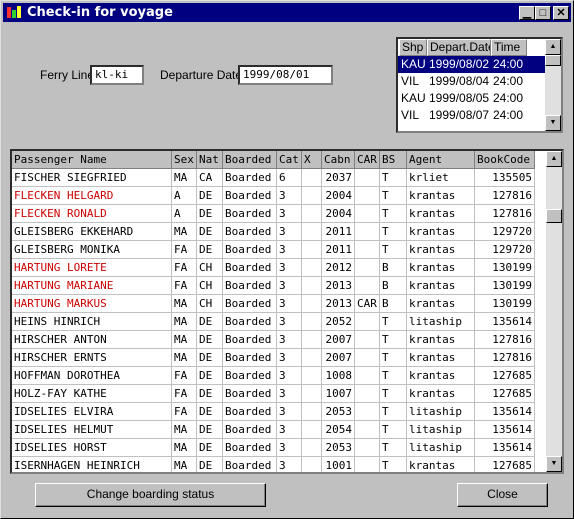  I want to click on scroll-up-icon: ▲, so click(553, 46).